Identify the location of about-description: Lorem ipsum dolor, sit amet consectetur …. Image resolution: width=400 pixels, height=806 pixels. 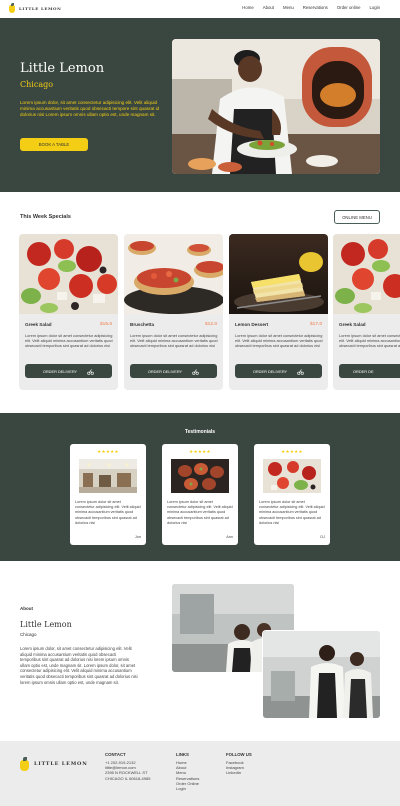
(79, 665).